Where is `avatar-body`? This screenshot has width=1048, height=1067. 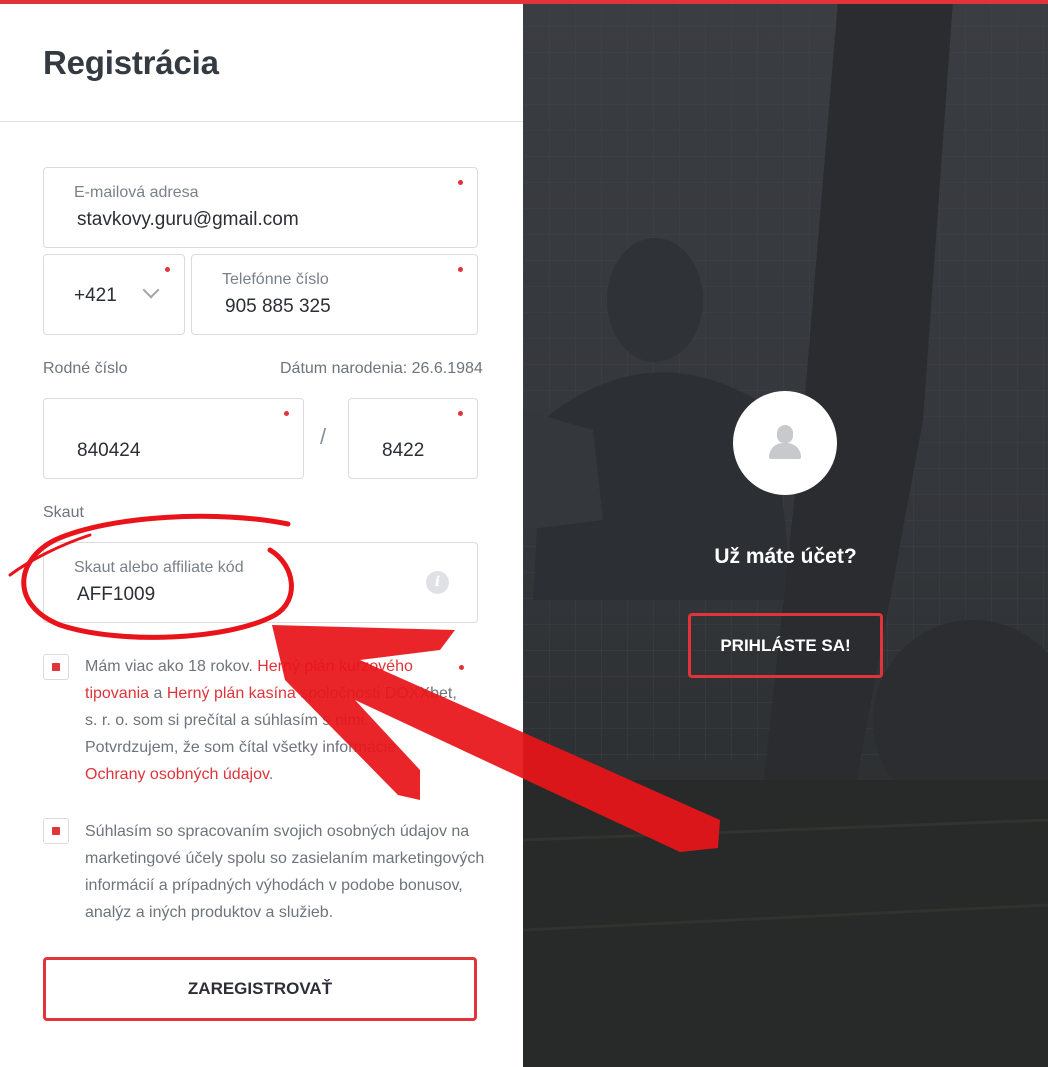
avatar-body is located at coordinates (785, 451).